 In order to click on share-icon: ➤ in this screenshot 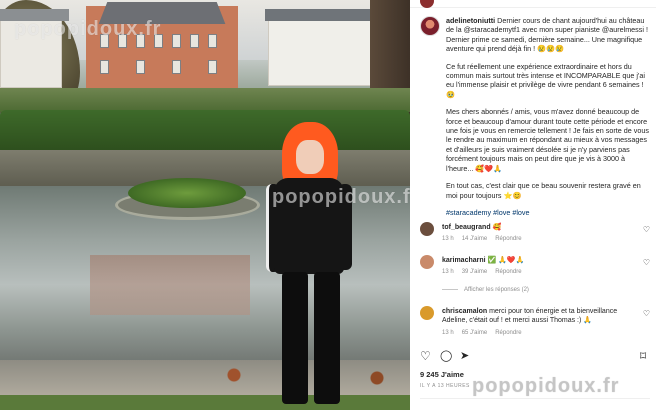, I will do `click(464, 356)`.